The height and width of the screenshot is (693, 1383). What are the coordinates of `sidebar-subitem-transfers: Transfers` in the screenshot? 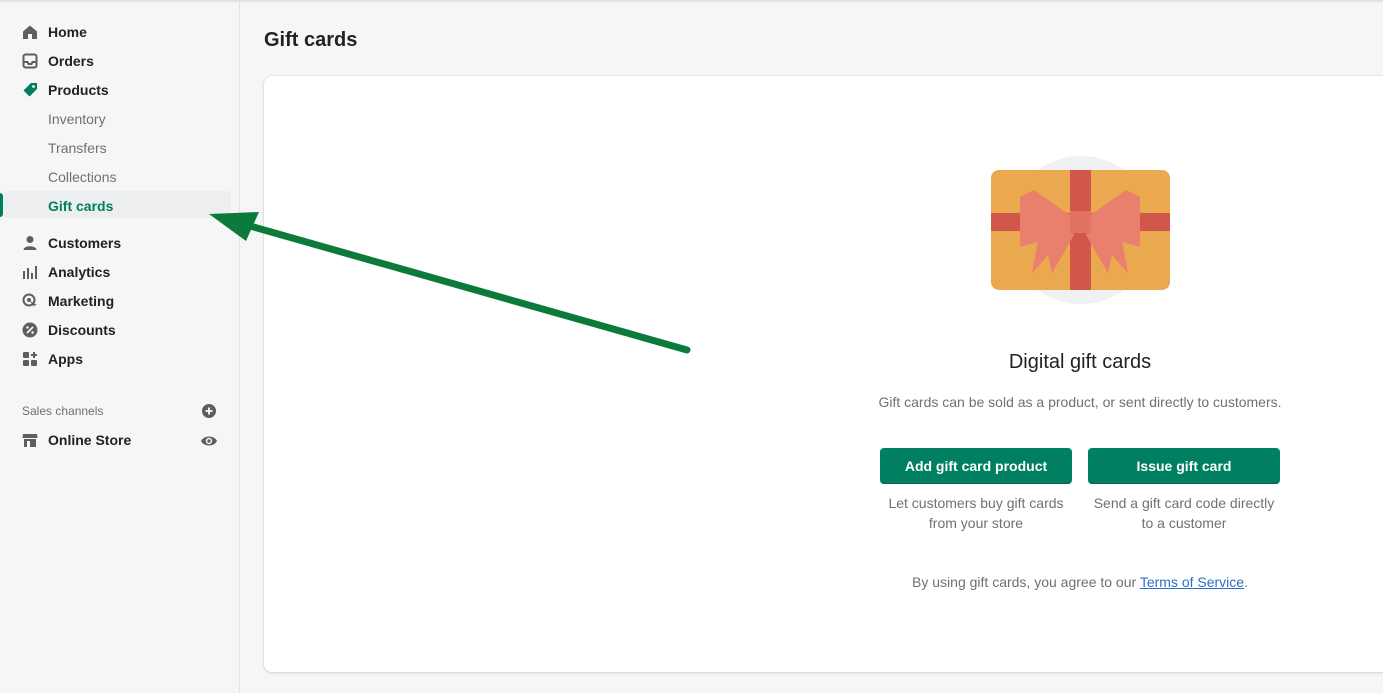 It's located at (119, 147).